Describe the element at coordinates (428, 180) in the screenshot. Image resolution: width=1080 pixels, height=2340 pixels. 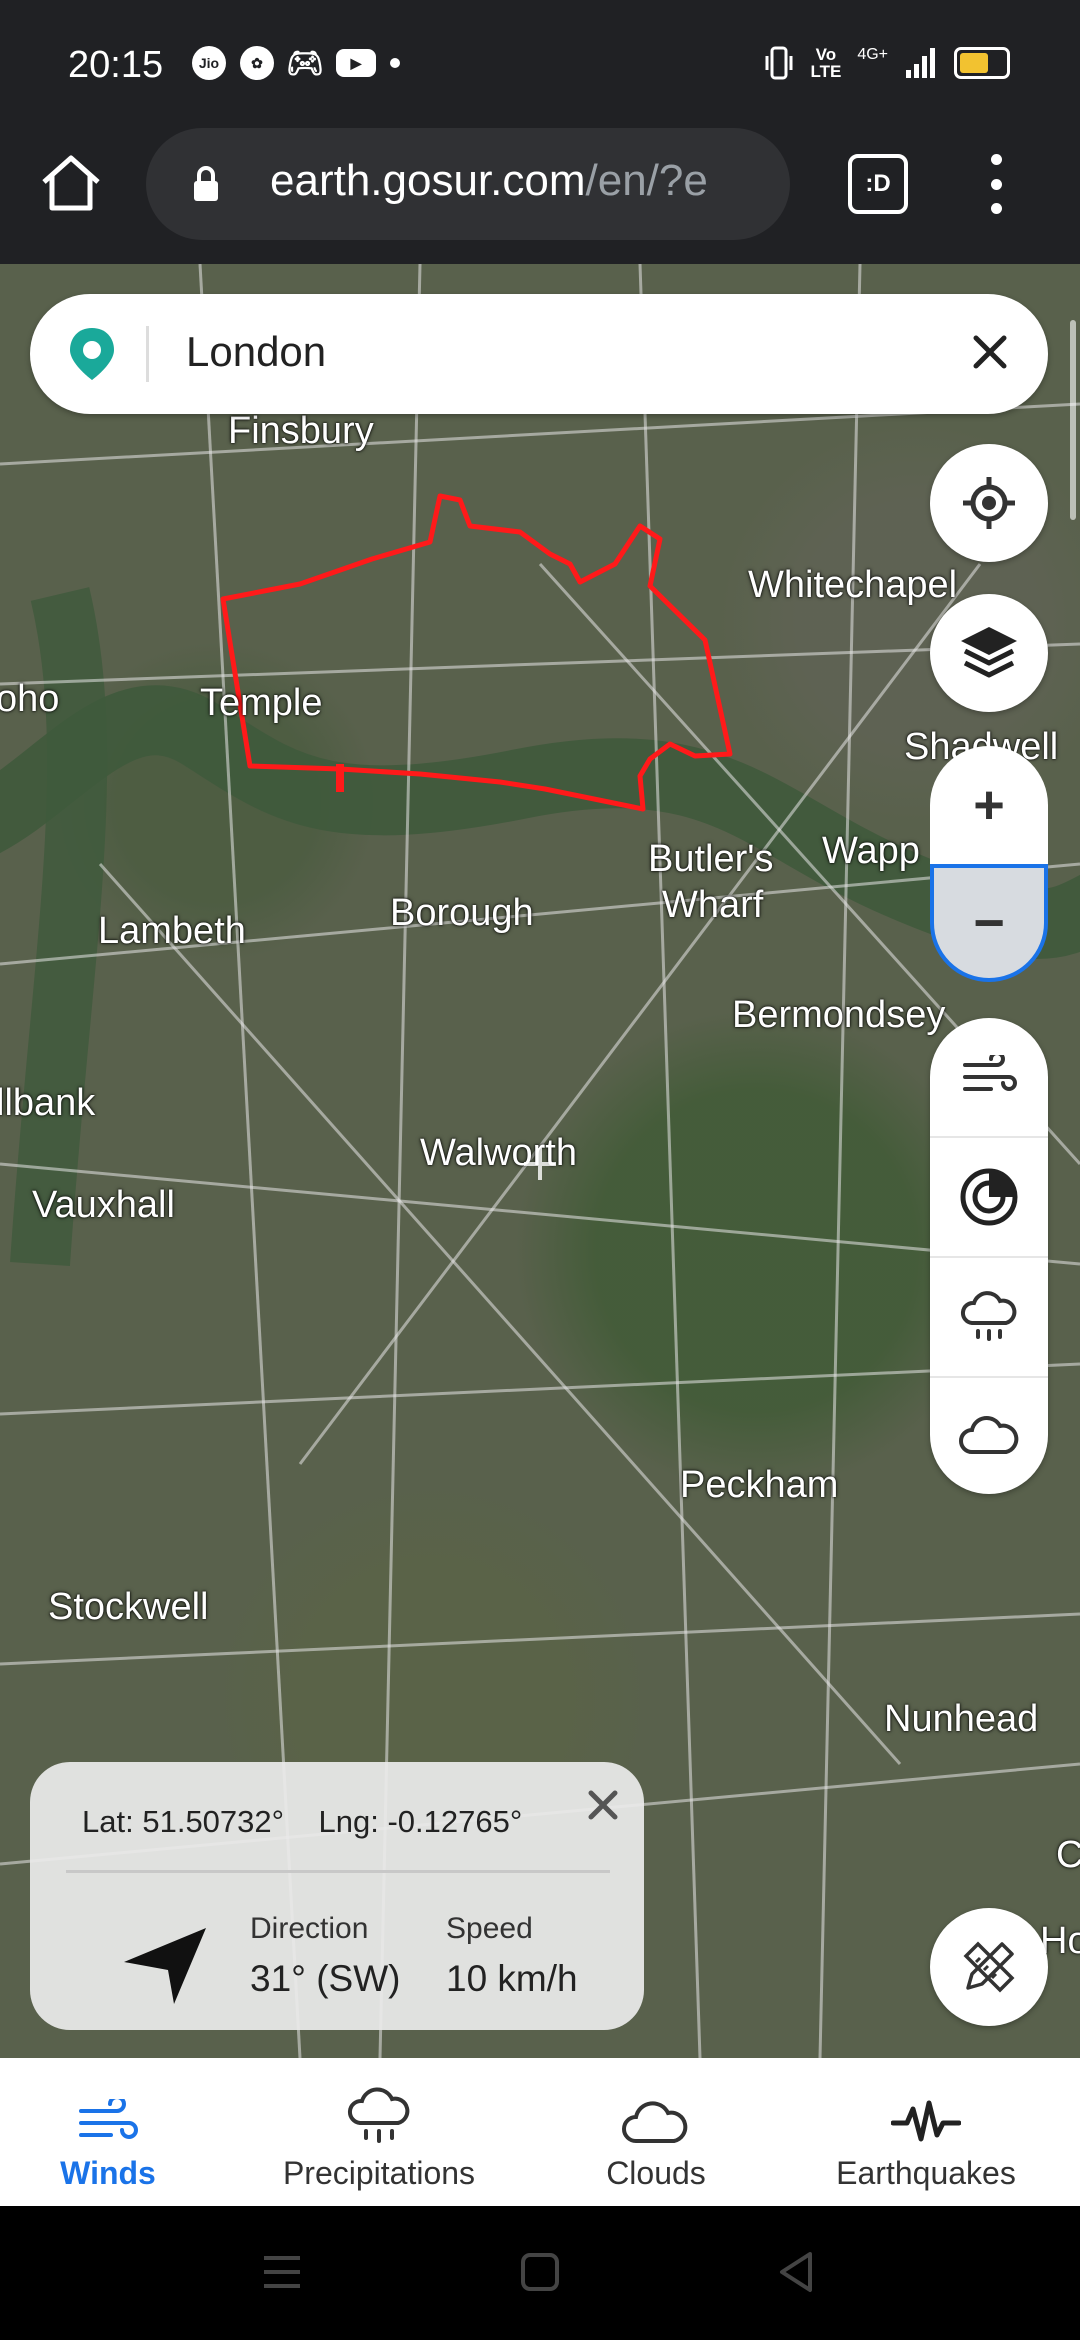
I see `url-host: earth.gosur.com` at that location.